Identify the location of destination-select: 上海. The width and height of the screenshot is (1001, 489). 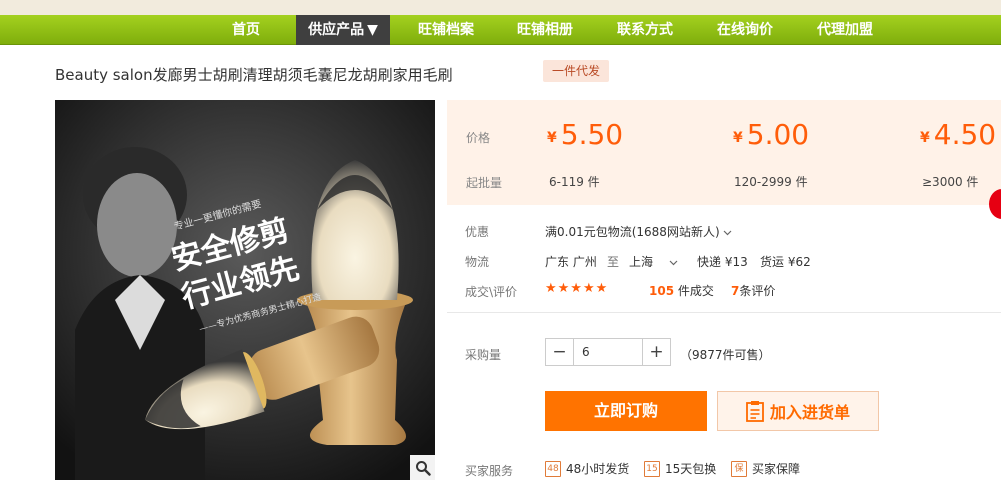
(653, 261).